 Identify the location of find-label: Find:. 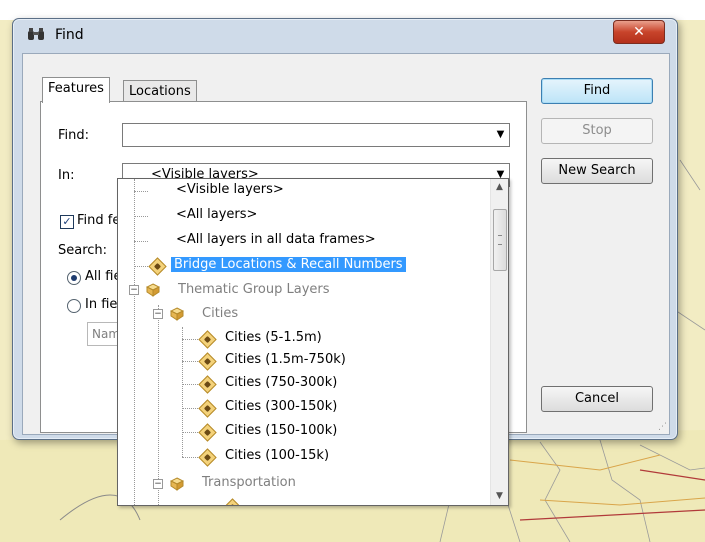
(74, 135).